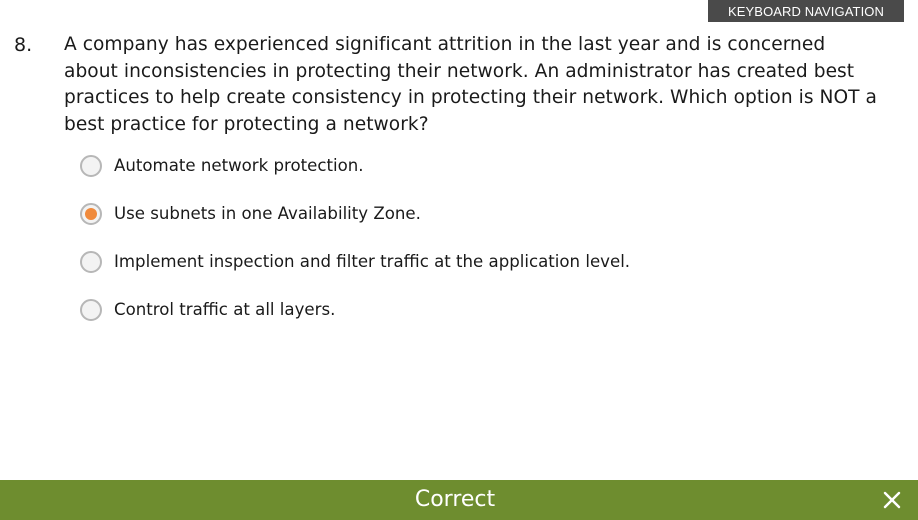 This screenshot has height=520, width=918. What do you see at coordinates (480, 214) in the screenshot?
I see `answer-option: Use subnets in one Availability Zone.` at bounding box center [480, 214].